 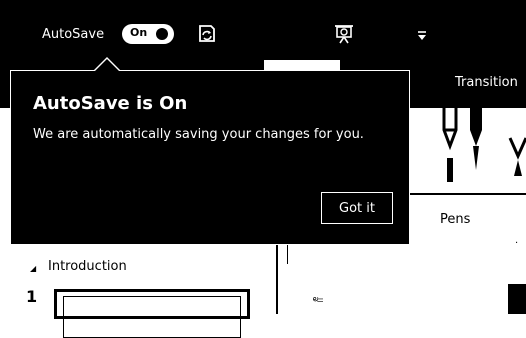 I want to click on toggle-knob, so click(x=162, y=34).